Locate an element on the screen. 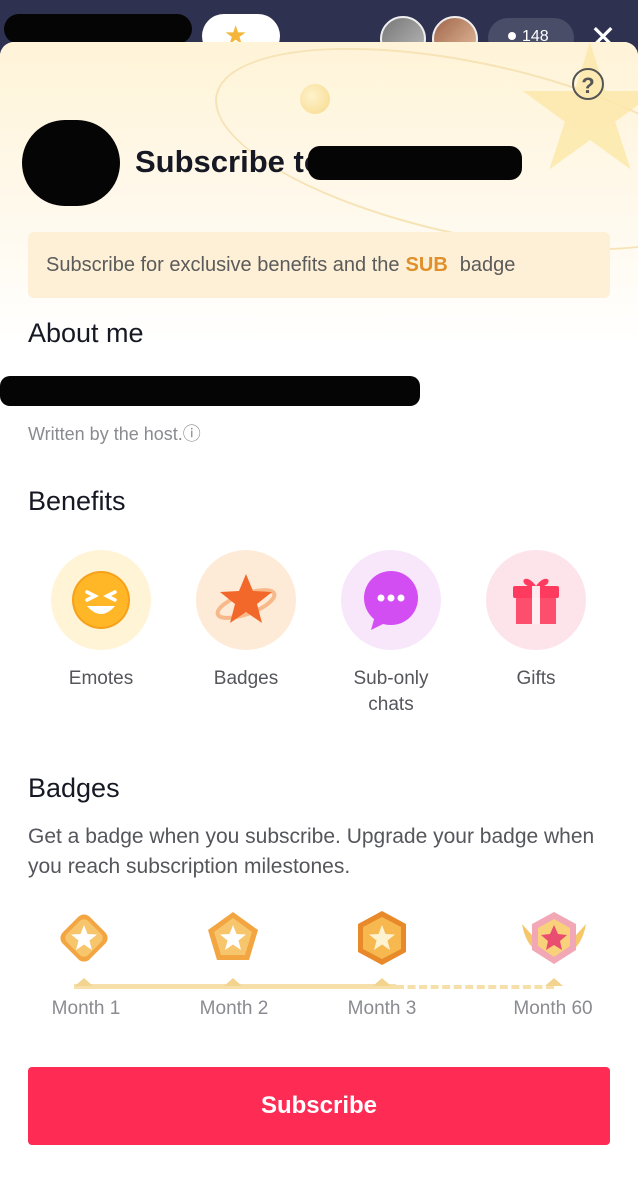 This screenshot has height=1181, width=638. milestone-label: Month 2 is located at coordinates (234, 1008).